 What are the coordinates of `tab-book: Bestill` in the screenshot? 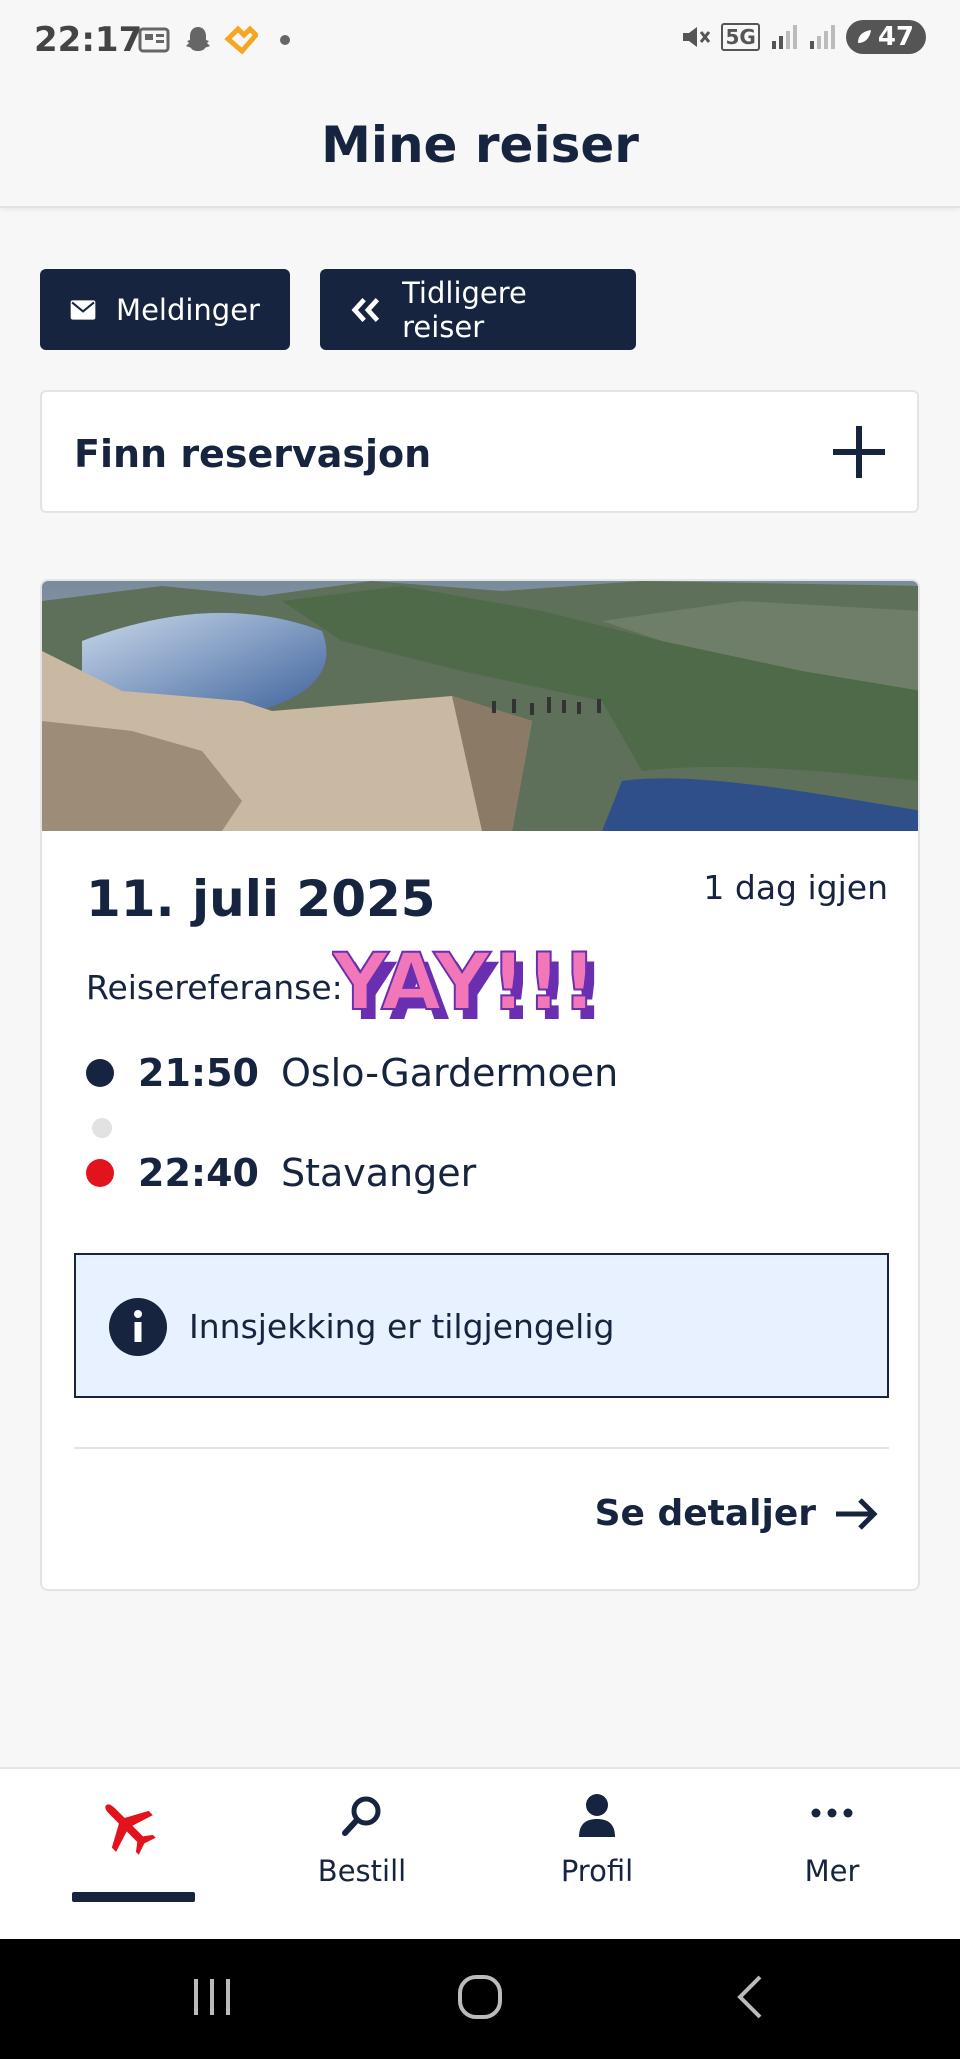 It's located at (362, 1854).